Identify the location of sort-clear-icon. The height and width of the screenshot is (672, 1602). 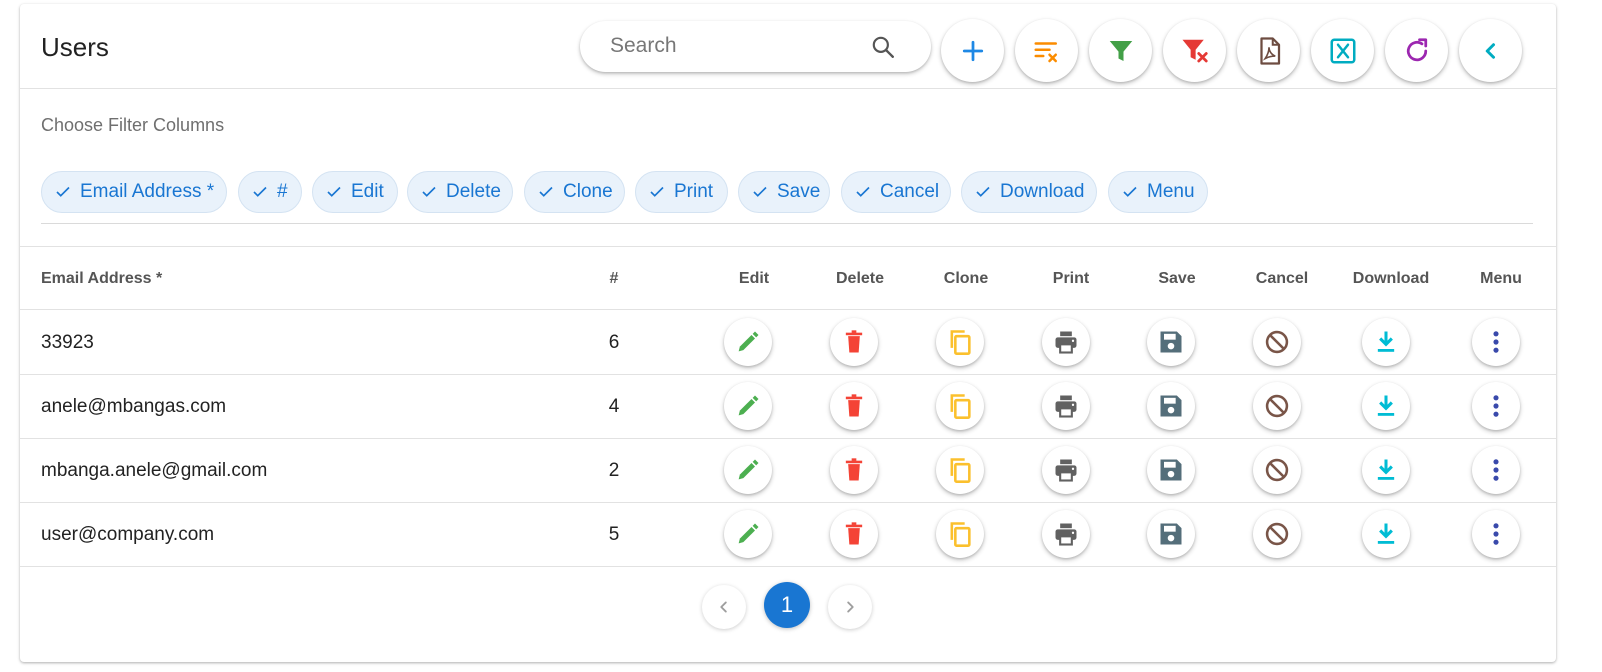
(1045, 51).